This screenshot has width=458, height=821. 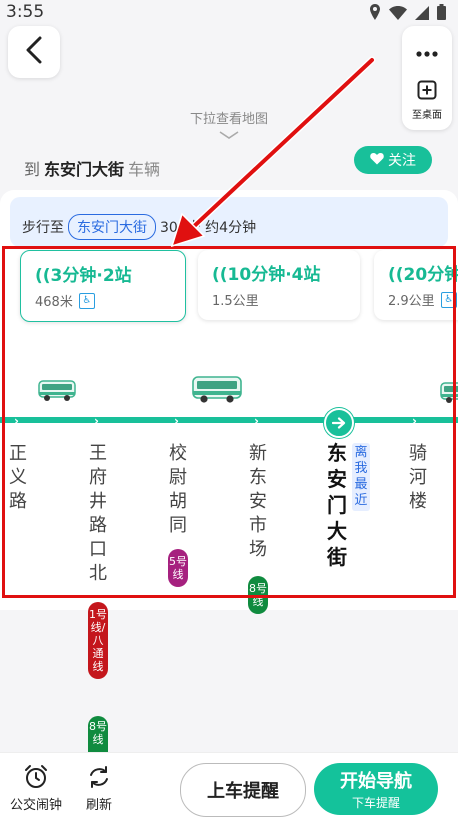 I want to click on bus-alarm-label: 公交闹钟, so click(x=36, y=805).